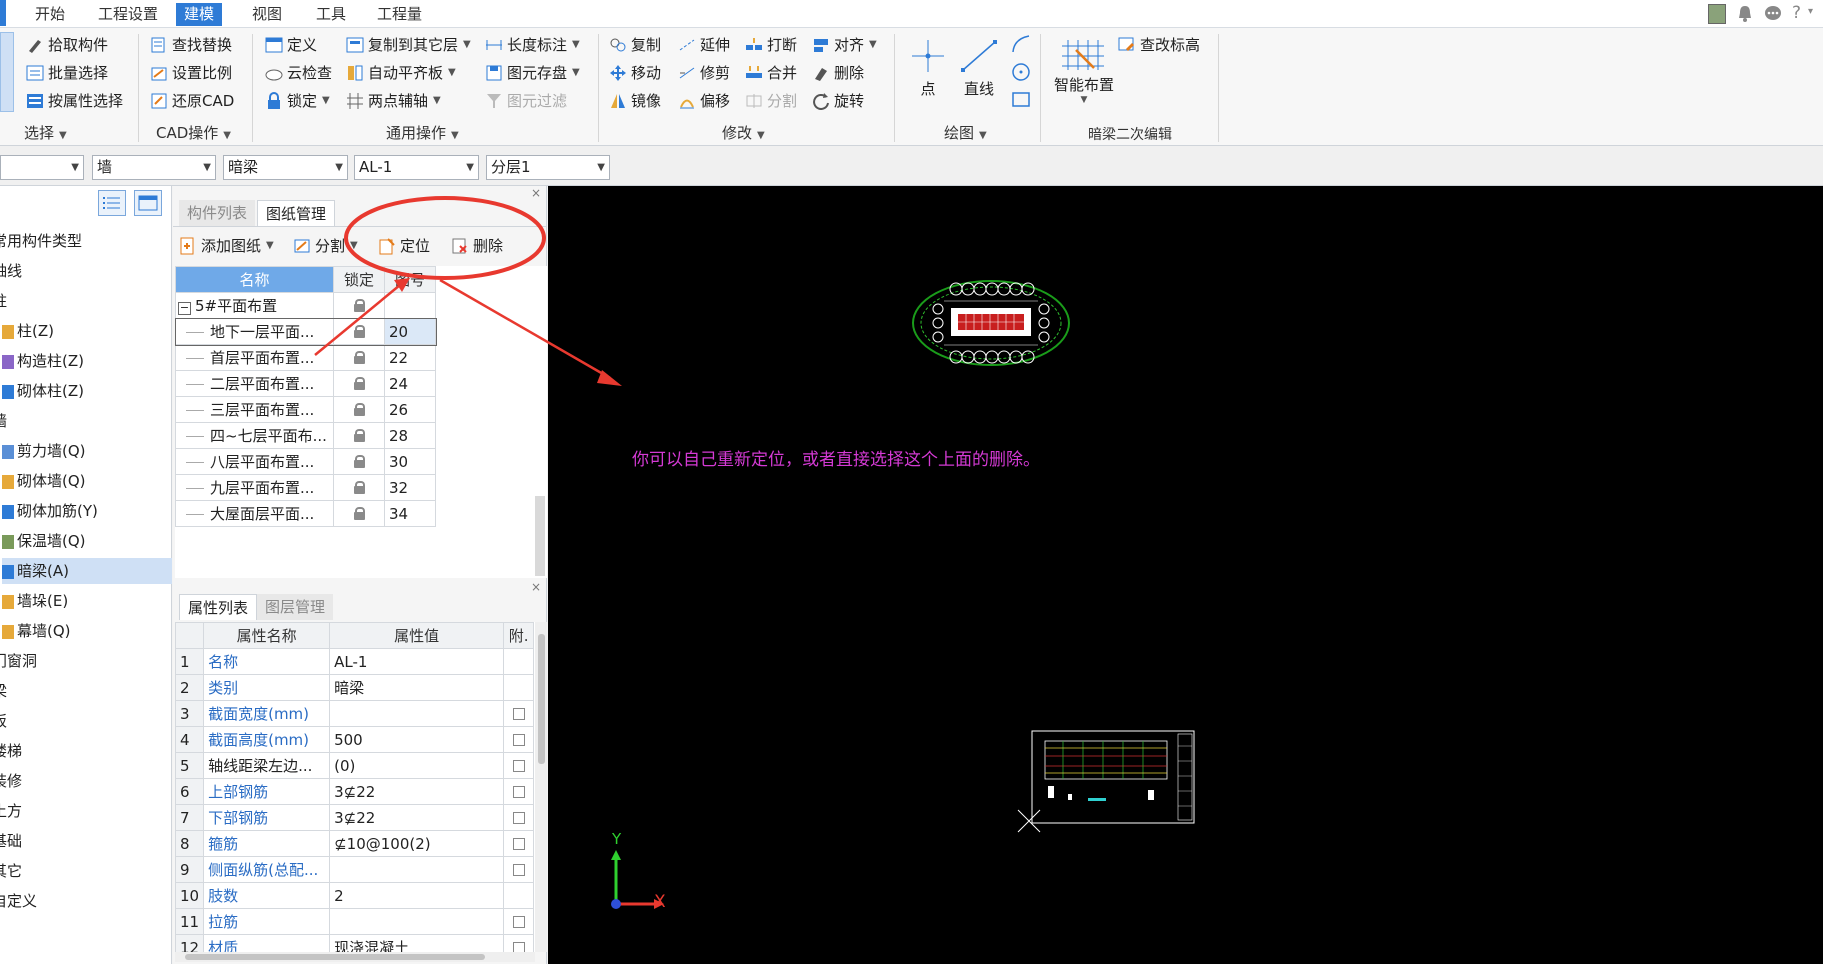 This screenshot has width=1823, height=964. Describe the element at coordinates (410, 331) in the screenshot. I see `drawing-number: 20` at that location.